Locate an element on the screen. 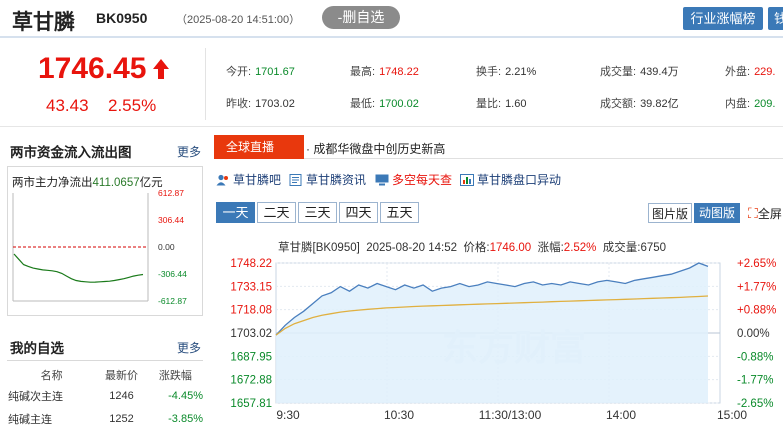 The image size is (783, 430). table-header-row: 名称 最新价 涨跌幅 is located at coordinates (105, 374).